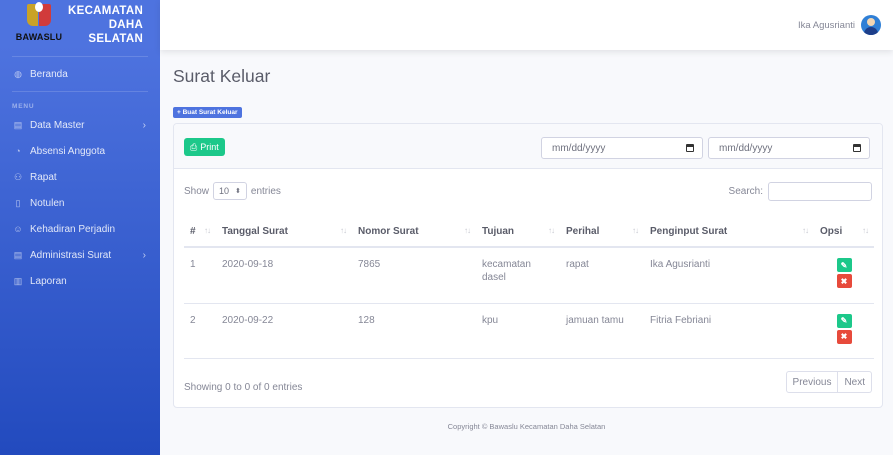 Image resolution: width=893 pixels, height=455 pixels. I want to click on brand-line-1: KECAMATAN, so click(106, 11).